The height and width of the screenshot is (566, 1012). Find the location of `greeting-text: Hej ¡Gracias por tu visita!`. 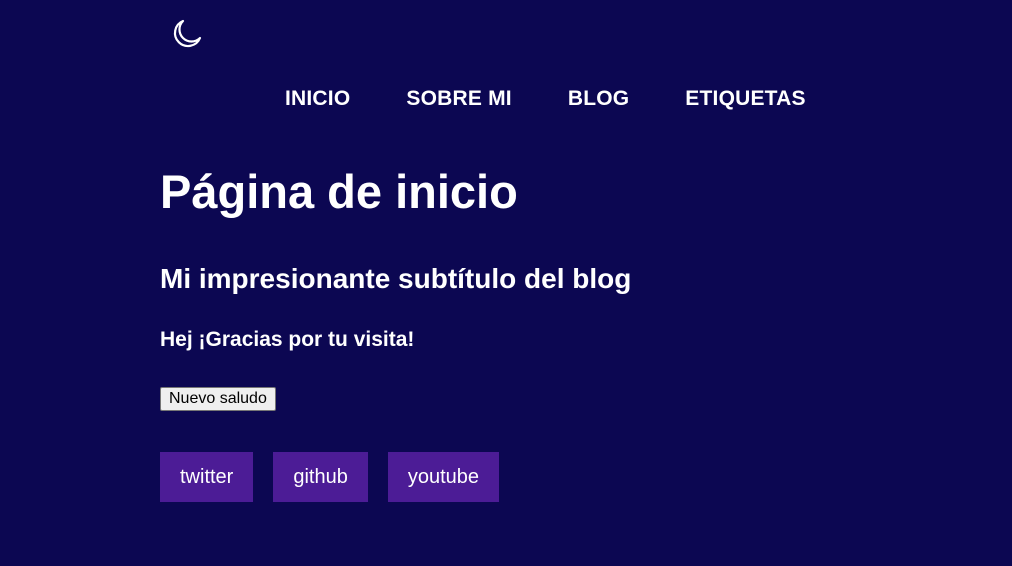

greeting-text: Hej ¡Gracias por tu visita! is located at coordinates (287, 339).